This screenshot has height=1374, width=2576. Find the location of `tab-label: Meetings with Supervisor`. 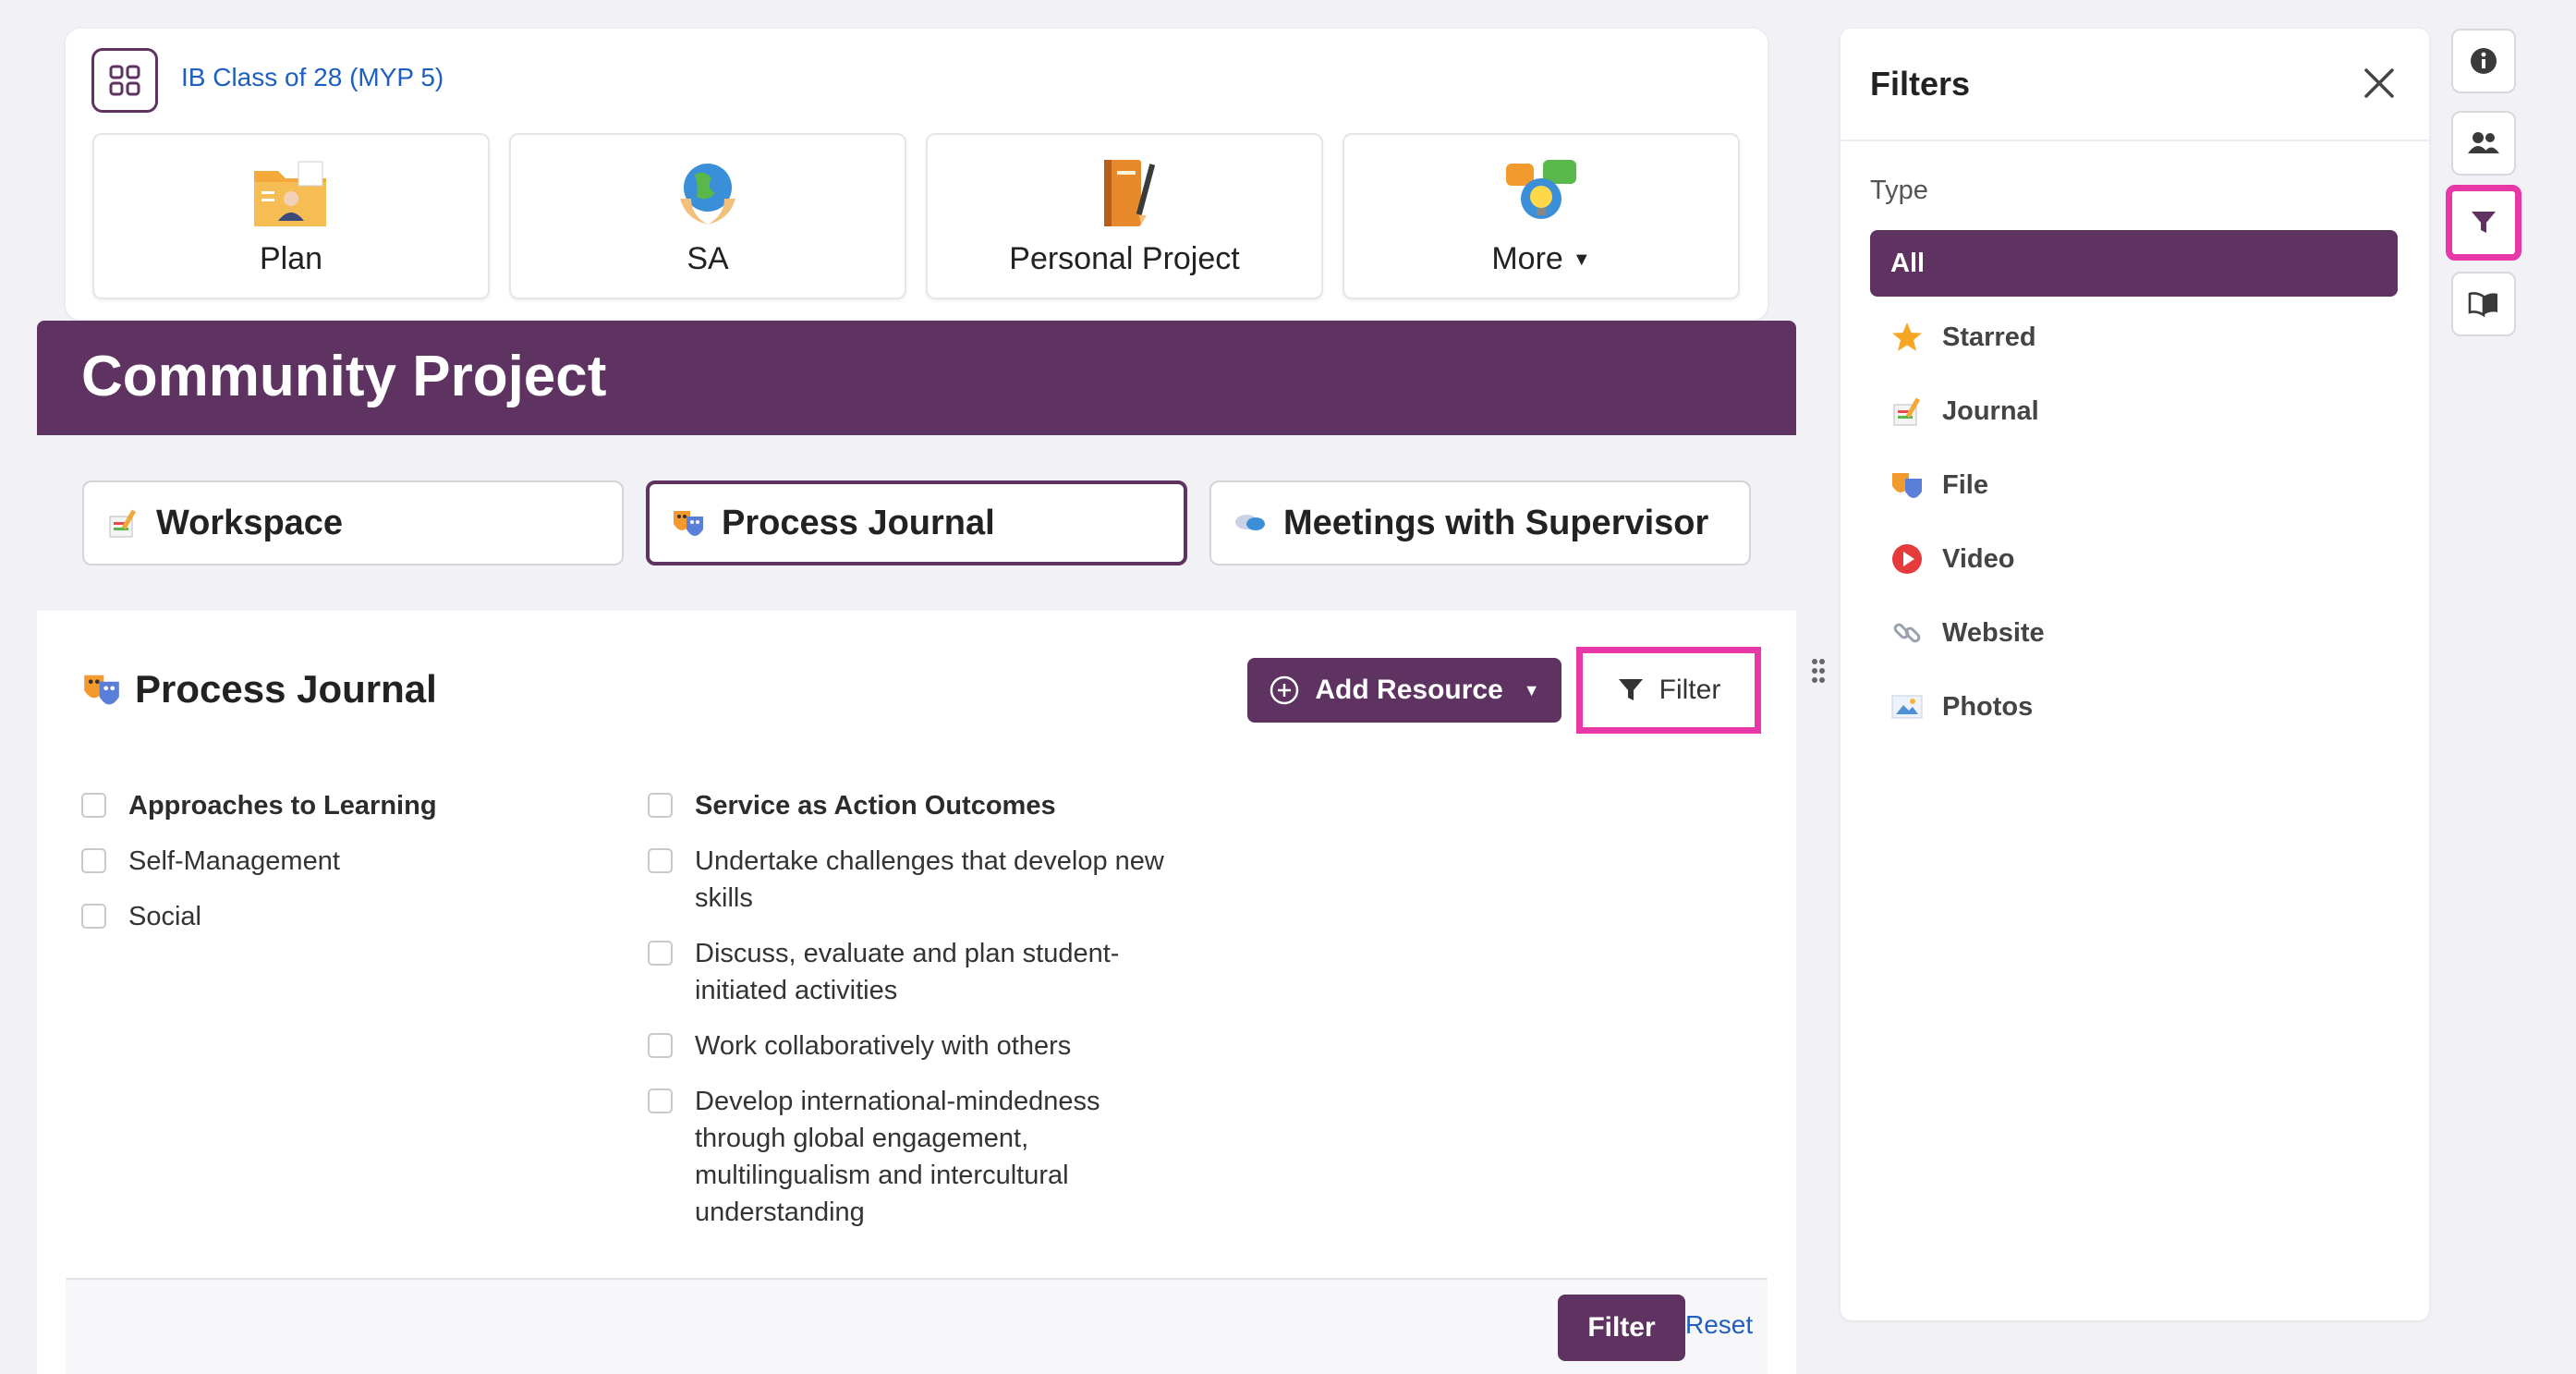

tab-label: Meetings with Supervisor is located at coordinates (1496, 522).